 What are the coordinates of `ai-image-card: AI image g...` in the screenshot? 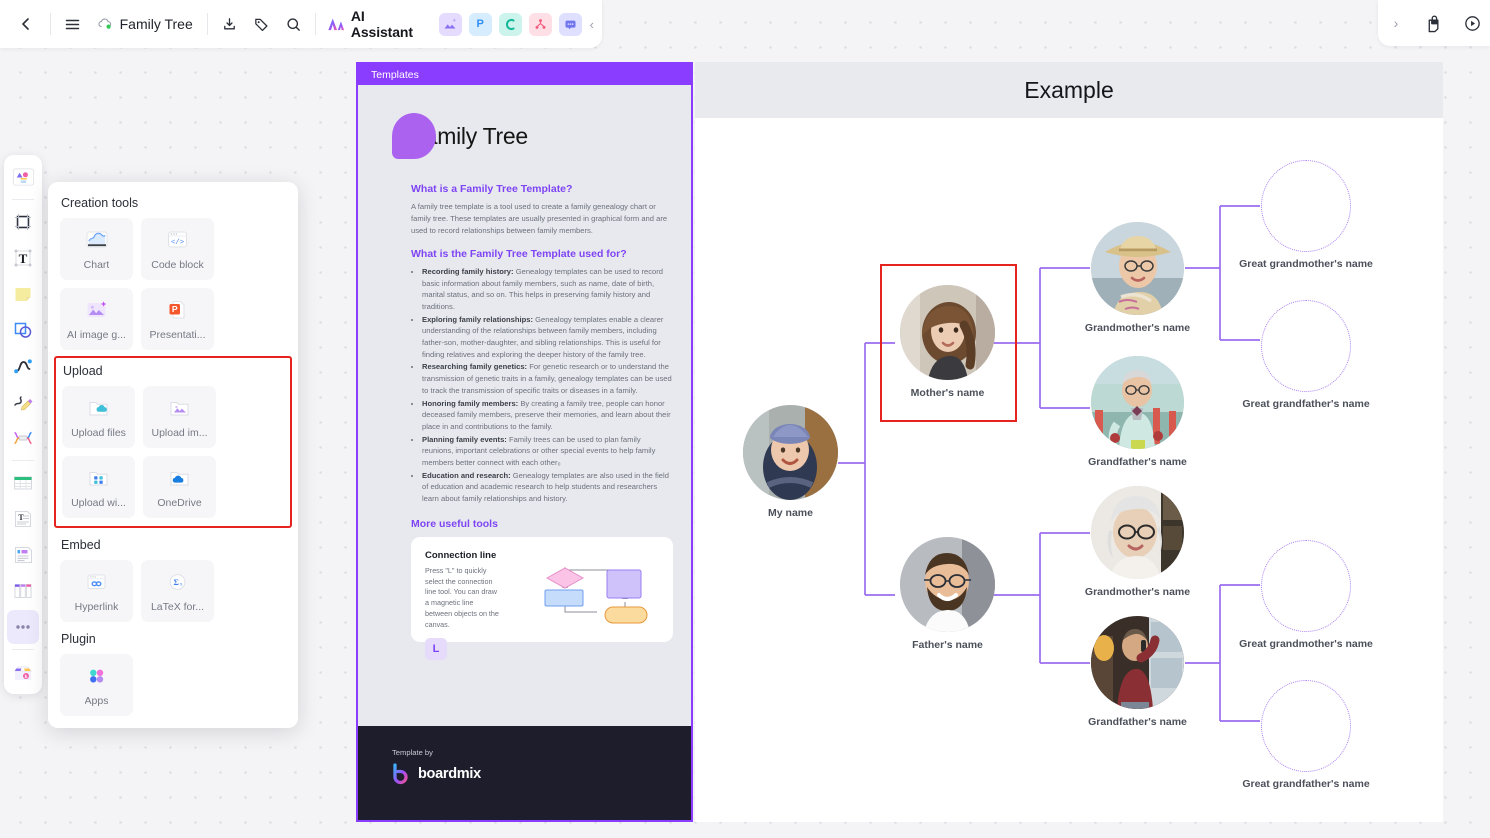 It's located at (96, 319).